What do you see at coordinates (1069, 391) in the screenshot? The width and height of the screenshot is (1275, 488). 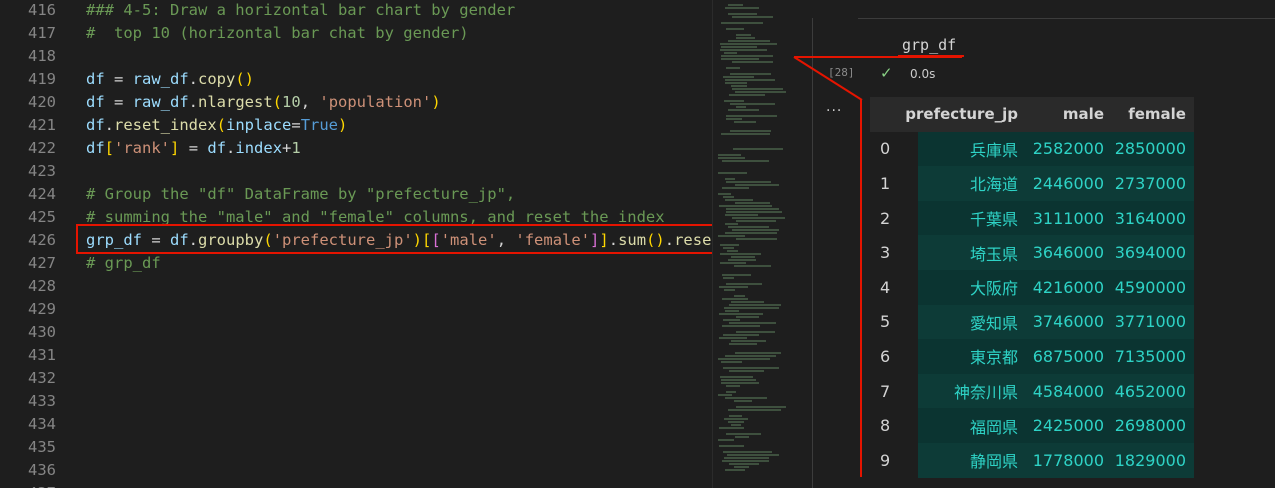 I see `cell-male: 4584000` at bounding box center [1069, 391].